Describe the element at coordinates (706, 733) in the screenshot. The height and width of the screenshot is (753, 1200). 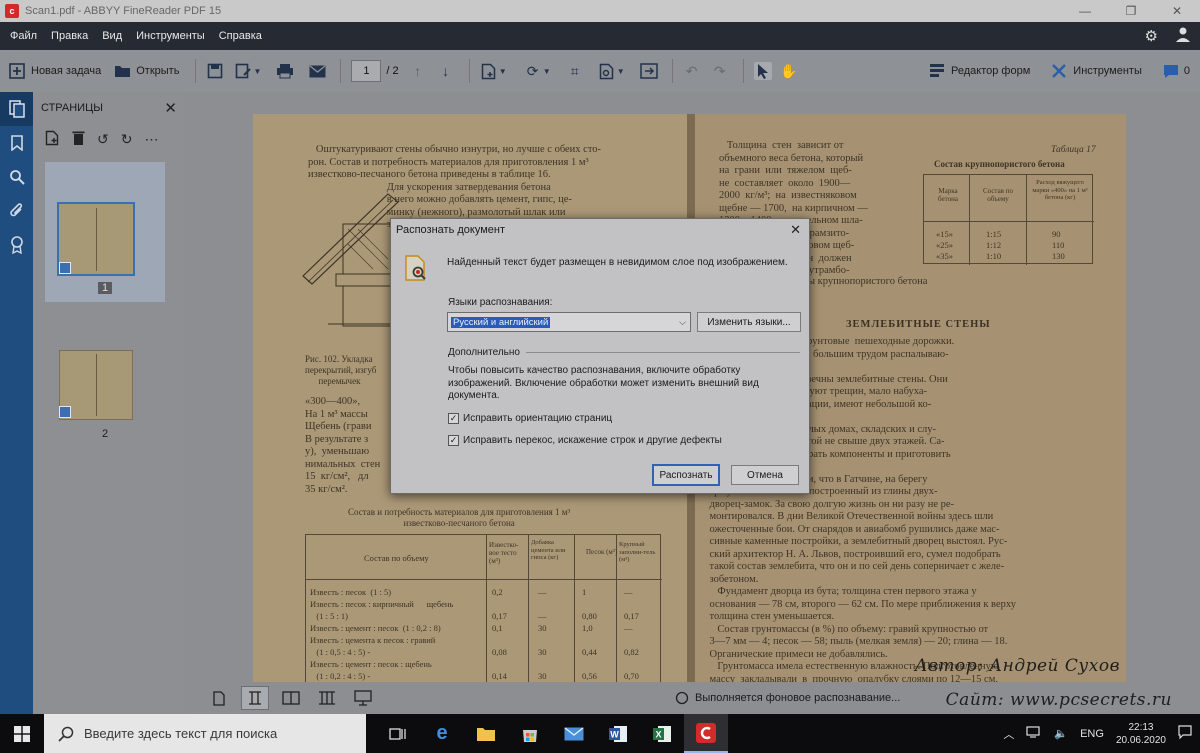
I see `finereader-taskbar-icon` at that location.